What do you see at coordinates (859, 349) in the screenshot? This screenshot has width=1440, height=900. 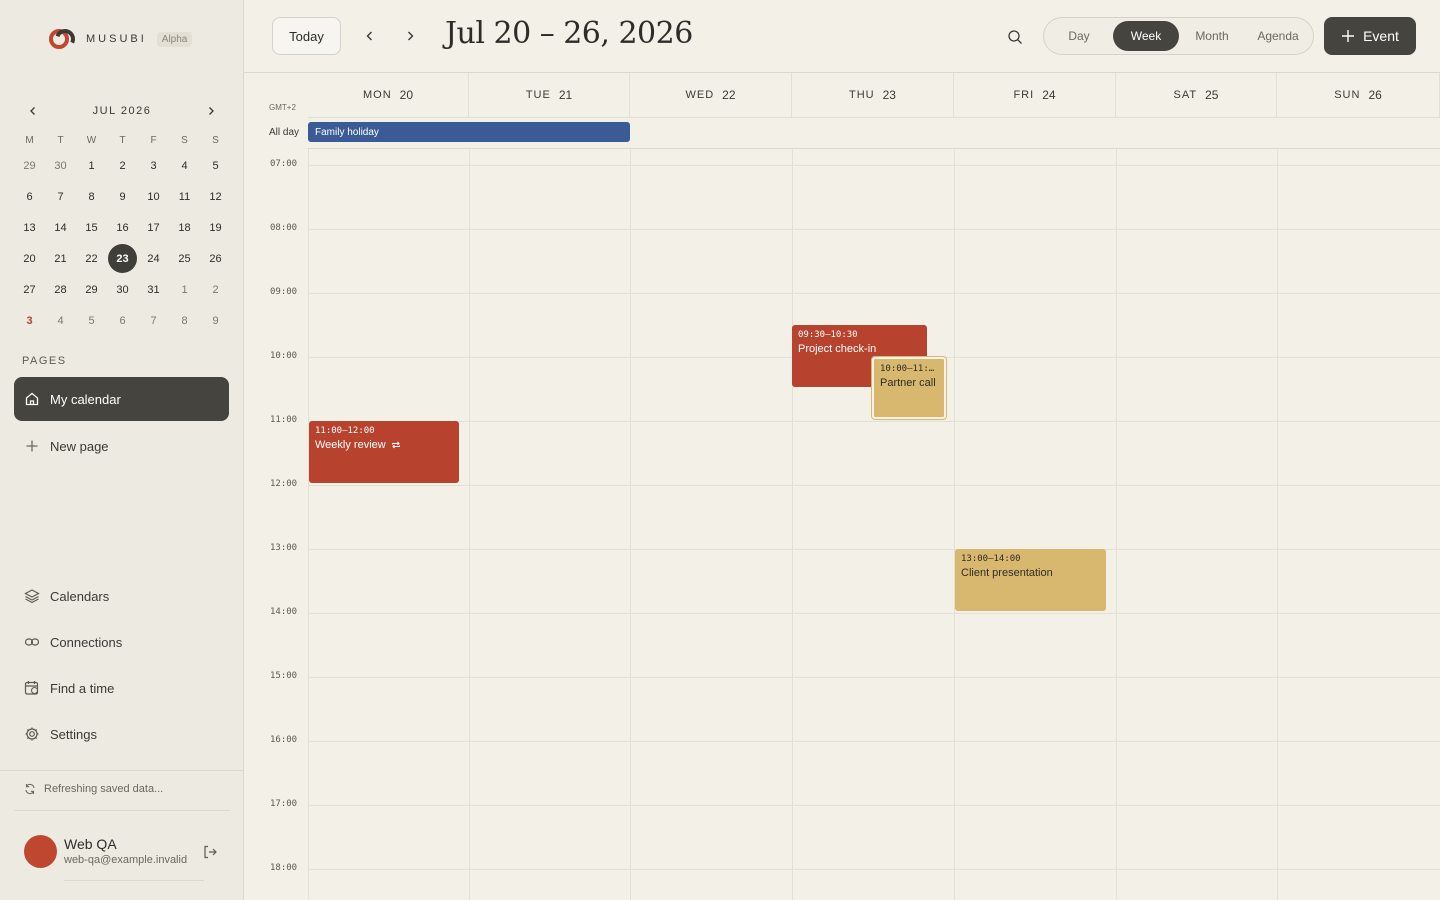 I see `event-title: Project check-in` at bounding box center [859, 349].